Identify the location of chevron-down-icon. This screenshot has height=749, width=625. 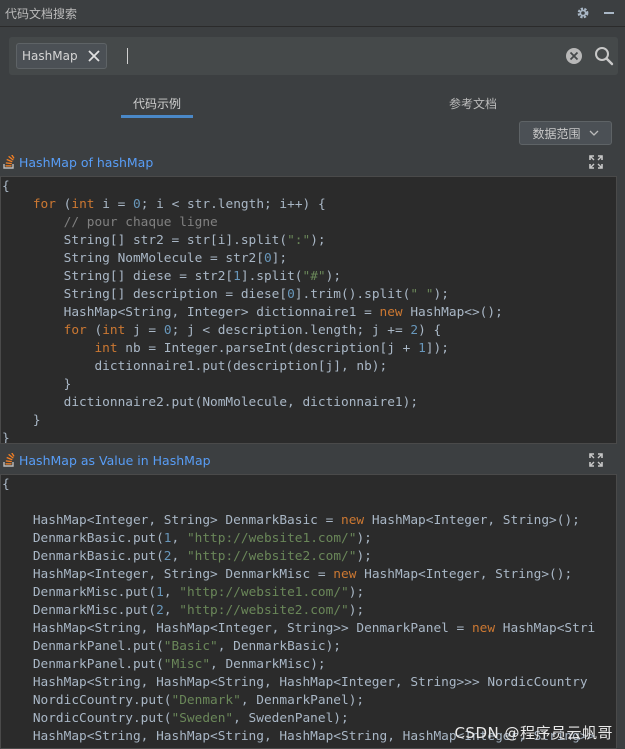
(594, 133).